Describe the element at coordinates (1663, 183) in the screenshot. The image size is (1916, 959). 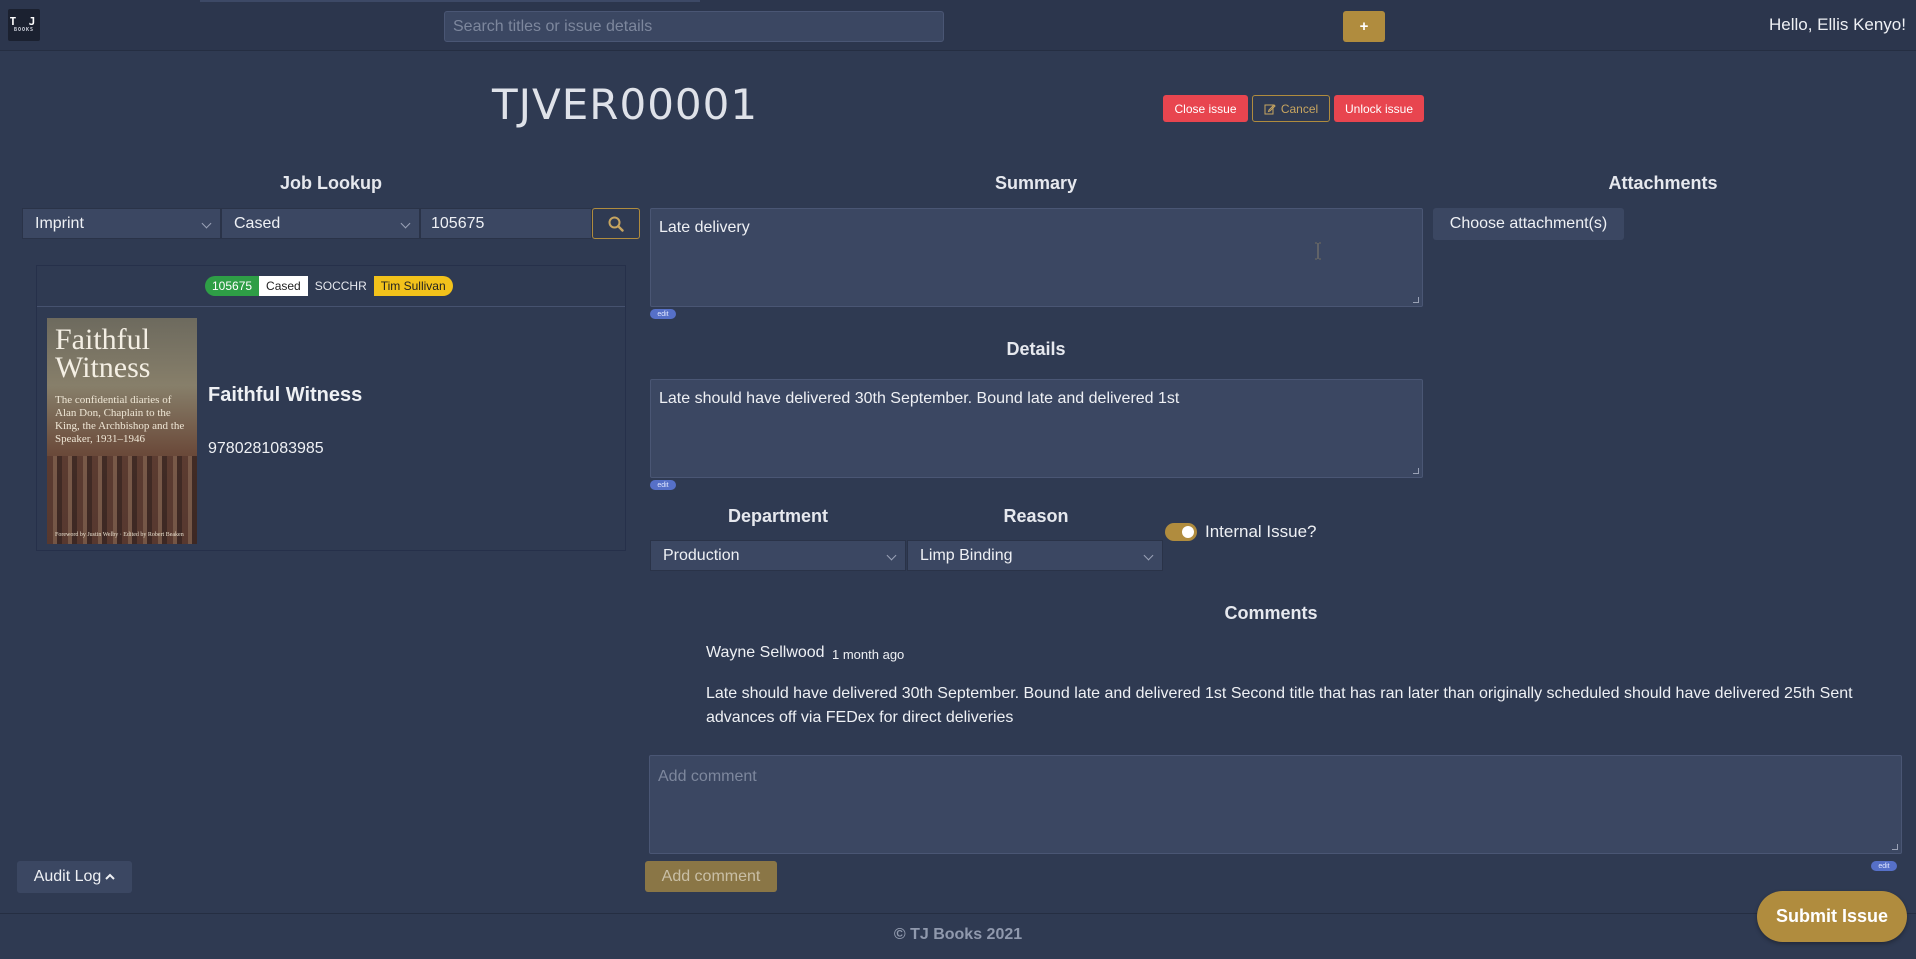
I see `attachments-title: Attachments` at that location.